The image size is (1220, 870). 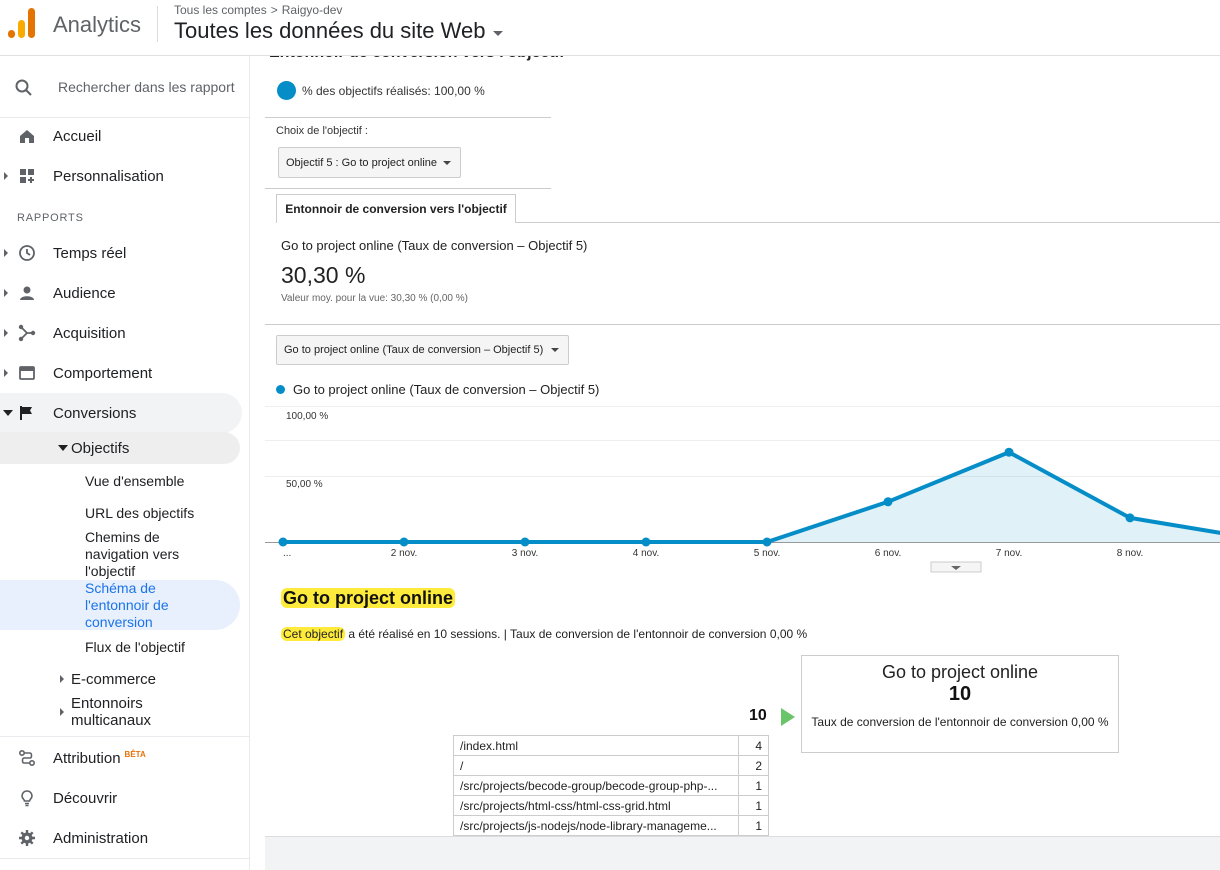 I want to click on flag-icon, so click(x=26, y=413).